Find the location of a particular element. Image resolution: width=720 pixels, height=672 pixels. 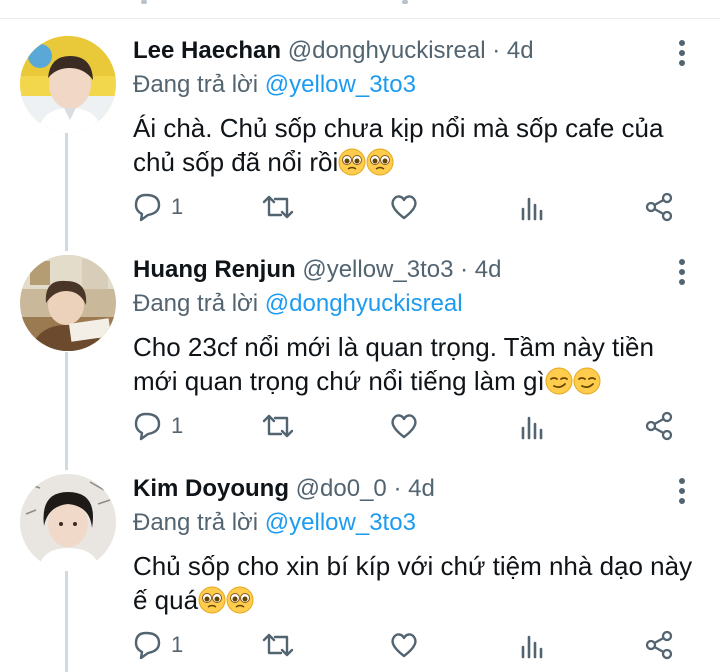

user-handle: @do0_0 is located at coordinates (341, 488).